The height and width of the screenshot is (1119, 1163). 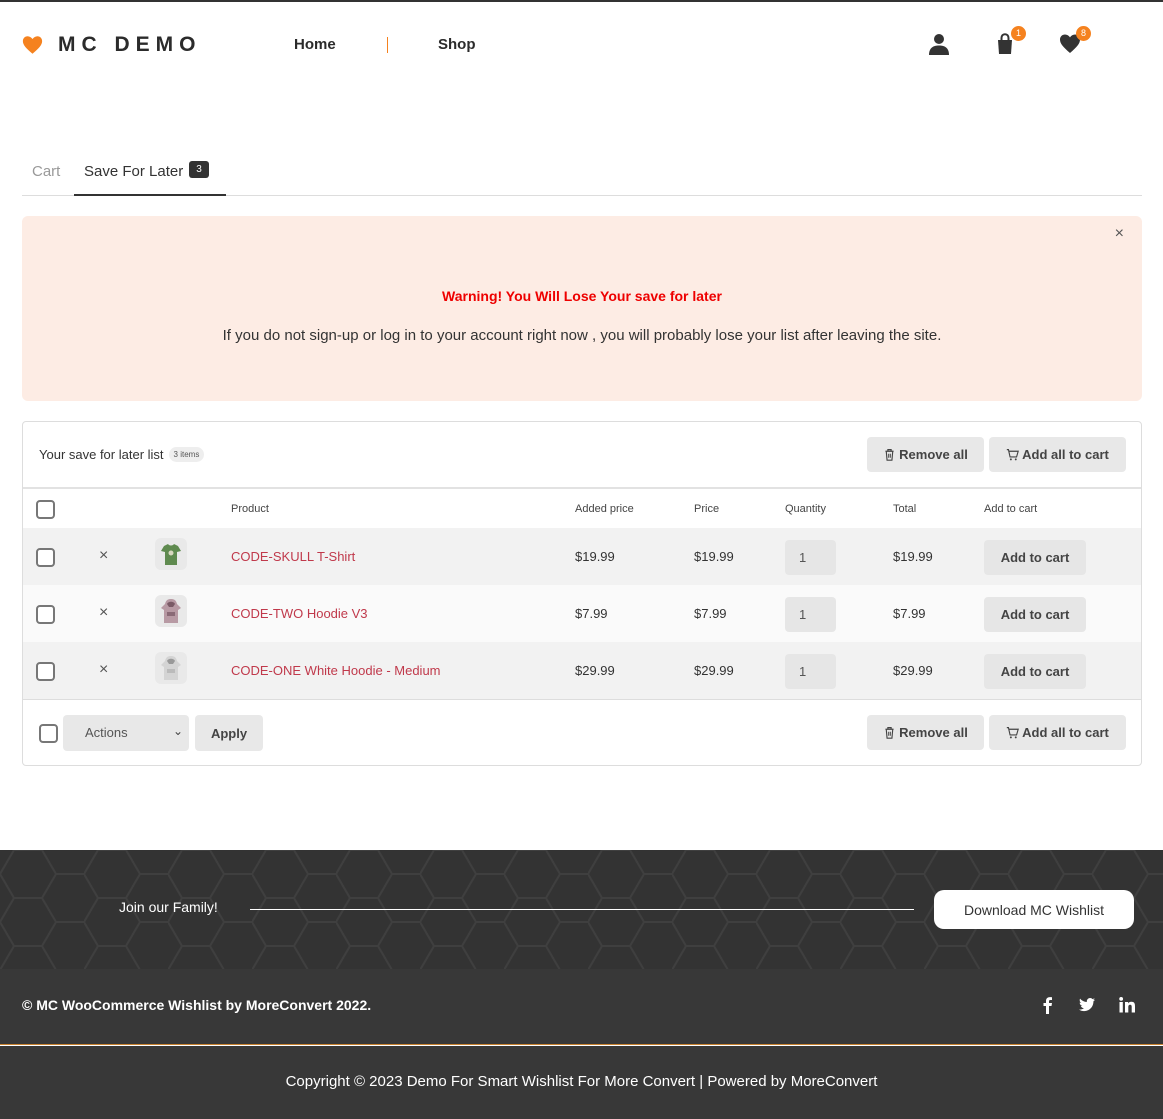 I want to click on list-title-text: Your save for later list, so click(x=101, y=454).